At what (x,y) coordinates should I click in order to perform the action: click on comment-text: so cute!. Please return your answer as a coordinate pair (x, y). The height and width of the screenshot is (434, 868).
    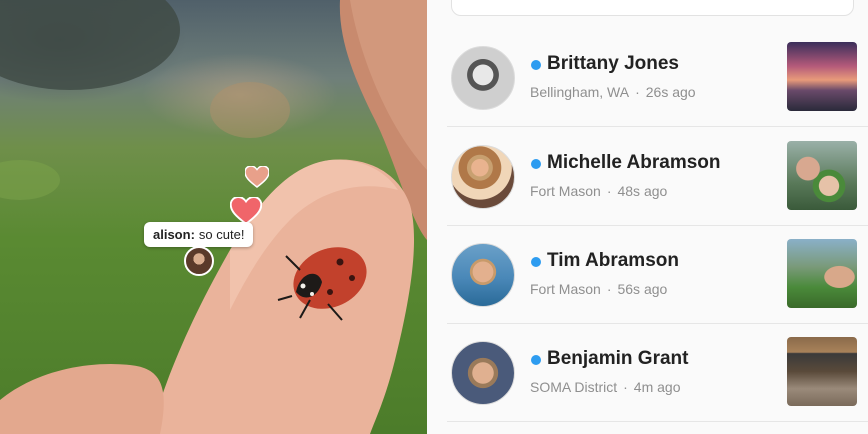
    Looking at the image, I should click on (221, 234).